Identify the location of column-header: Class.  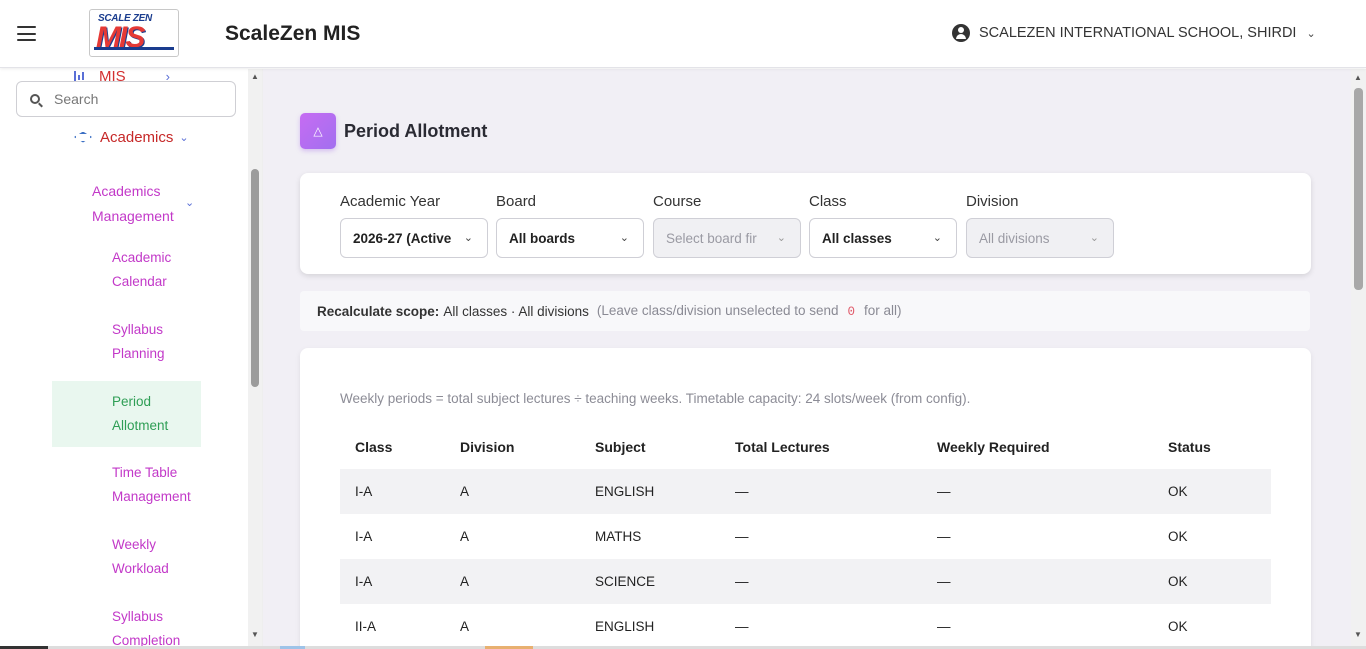
(374, 446).